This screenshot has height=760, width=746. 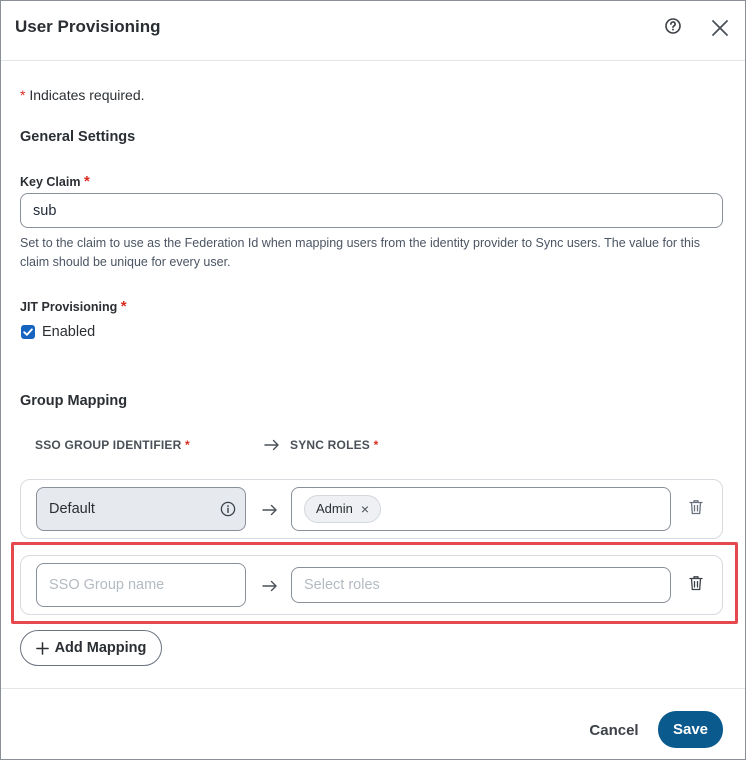 I want to click on remove-chip-icon: ×, so click(x=365, y=509).